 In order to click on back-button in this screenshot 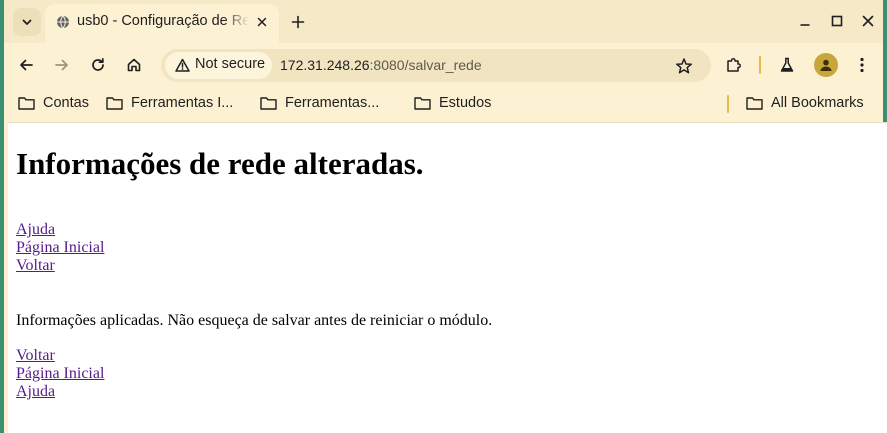, I will do `click(26, 65)`.